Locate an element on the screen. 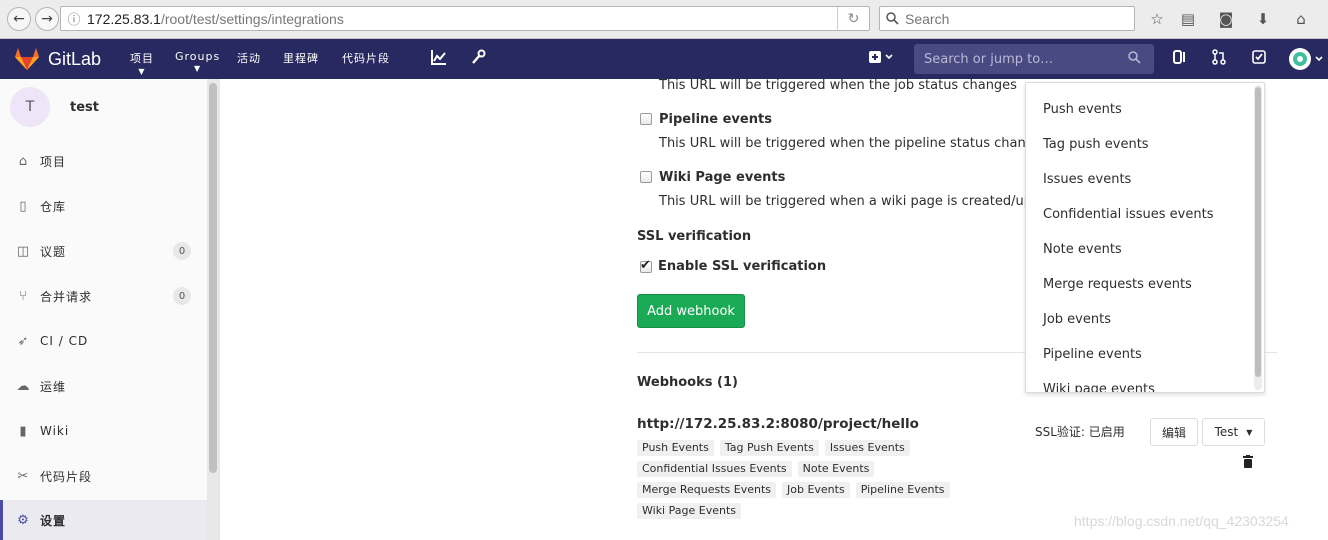  tanuki-logo-icon is located at coordinates (27, 59).